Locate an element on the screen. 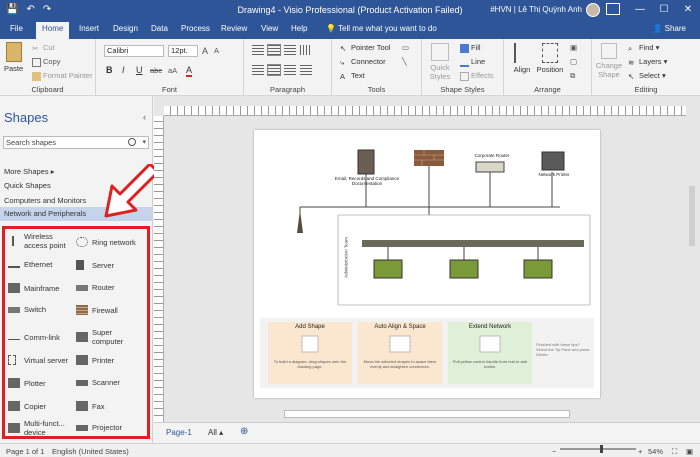 The image size is (700, 457). language-indicator: English (United States) is located at coordinates (90, 451).